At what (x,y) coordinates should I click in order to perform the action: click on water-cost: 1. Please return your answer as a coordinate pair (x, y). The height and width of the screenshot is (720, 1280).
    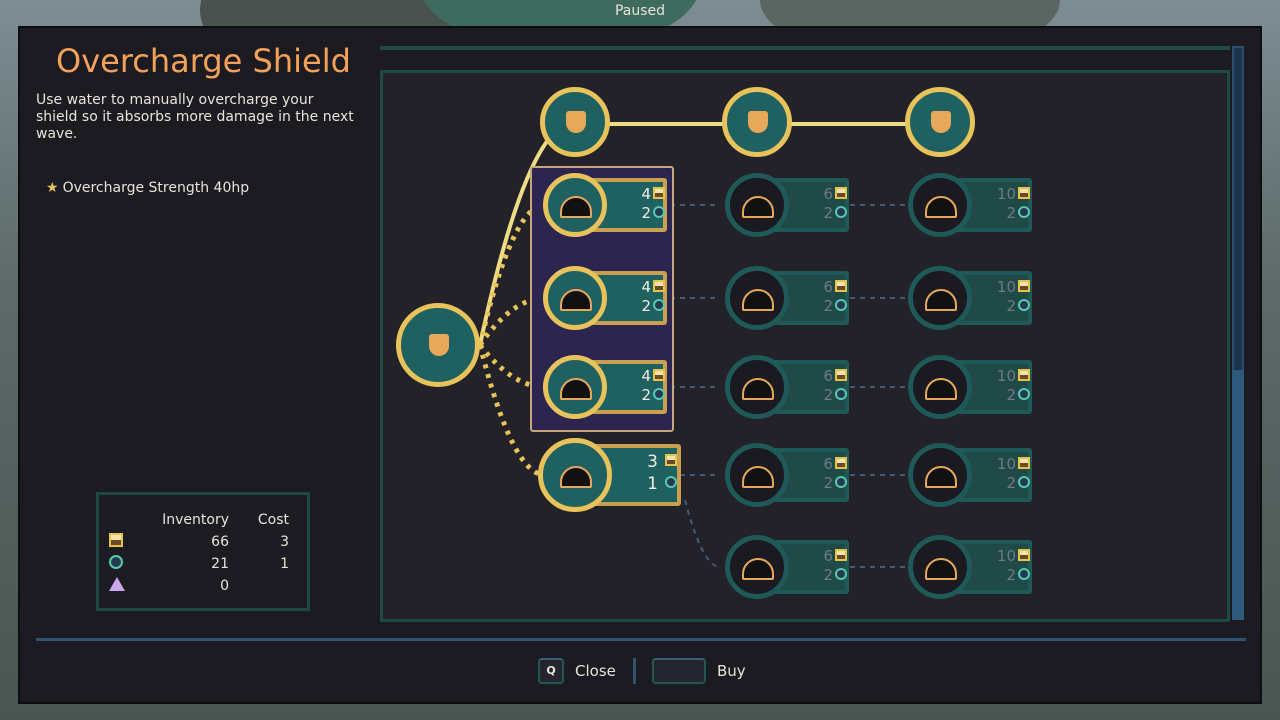
    Looking at the image, I should click on (652, 483).